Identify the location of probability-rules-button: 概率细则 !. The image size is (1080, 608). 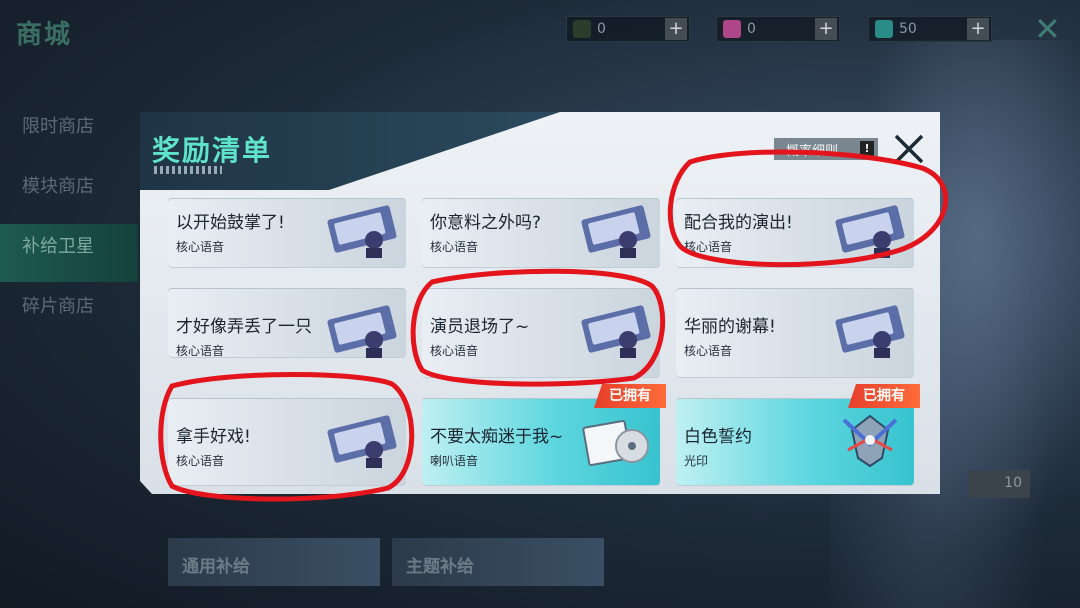
(826, 149).